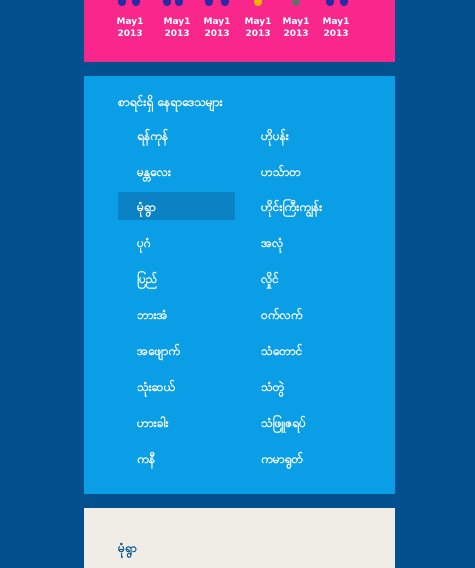 This screenshot has height=568, width=475. Describe the element at coordinates (144, 243) in the screenshot. I see `city-link: ပုဂံ` at that location.